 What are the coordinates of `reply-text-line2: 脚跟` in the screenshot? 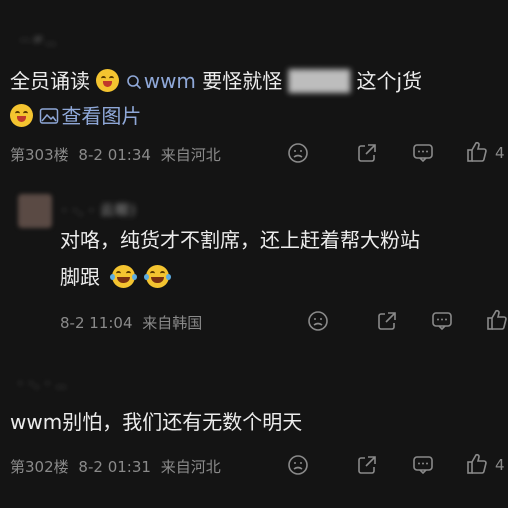 It's located at (115, 277).